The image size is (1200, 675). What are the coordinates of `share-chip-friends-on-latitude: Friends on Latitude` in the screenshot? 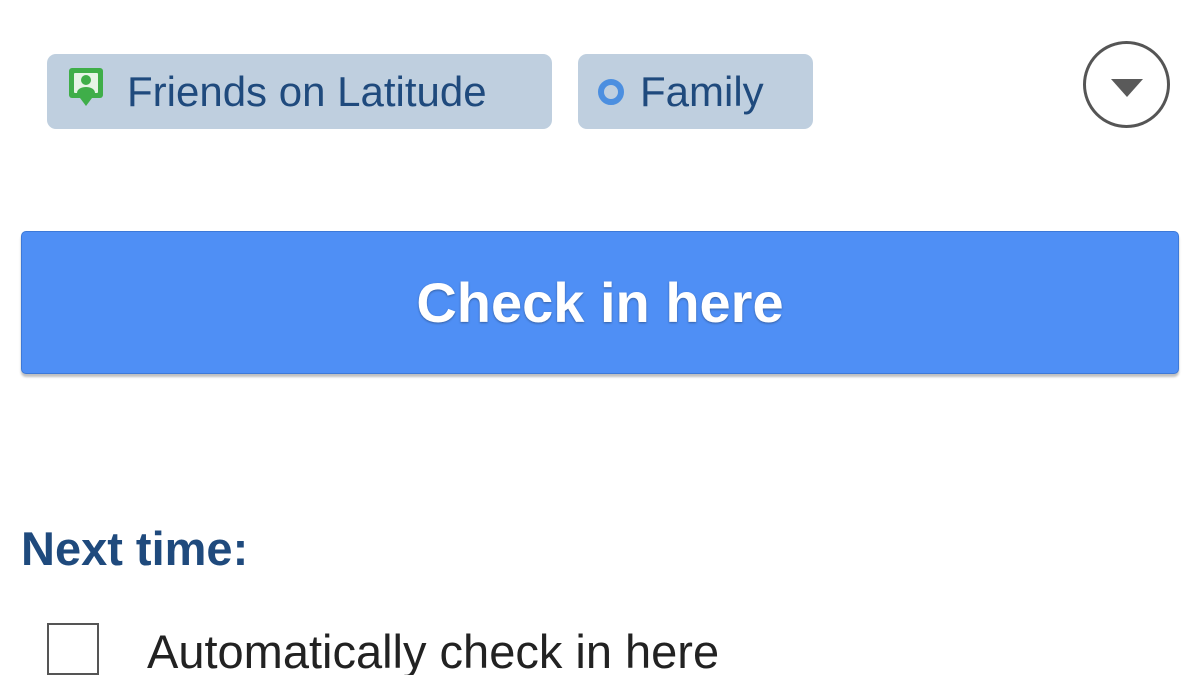 It's located at (299, 91).